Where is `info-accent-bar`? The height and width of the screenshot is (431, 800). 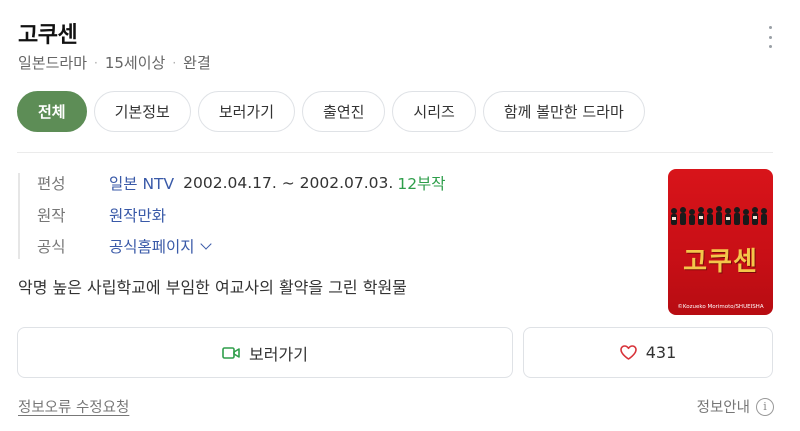 info-accent-bar is located at coordinates (19, 216).